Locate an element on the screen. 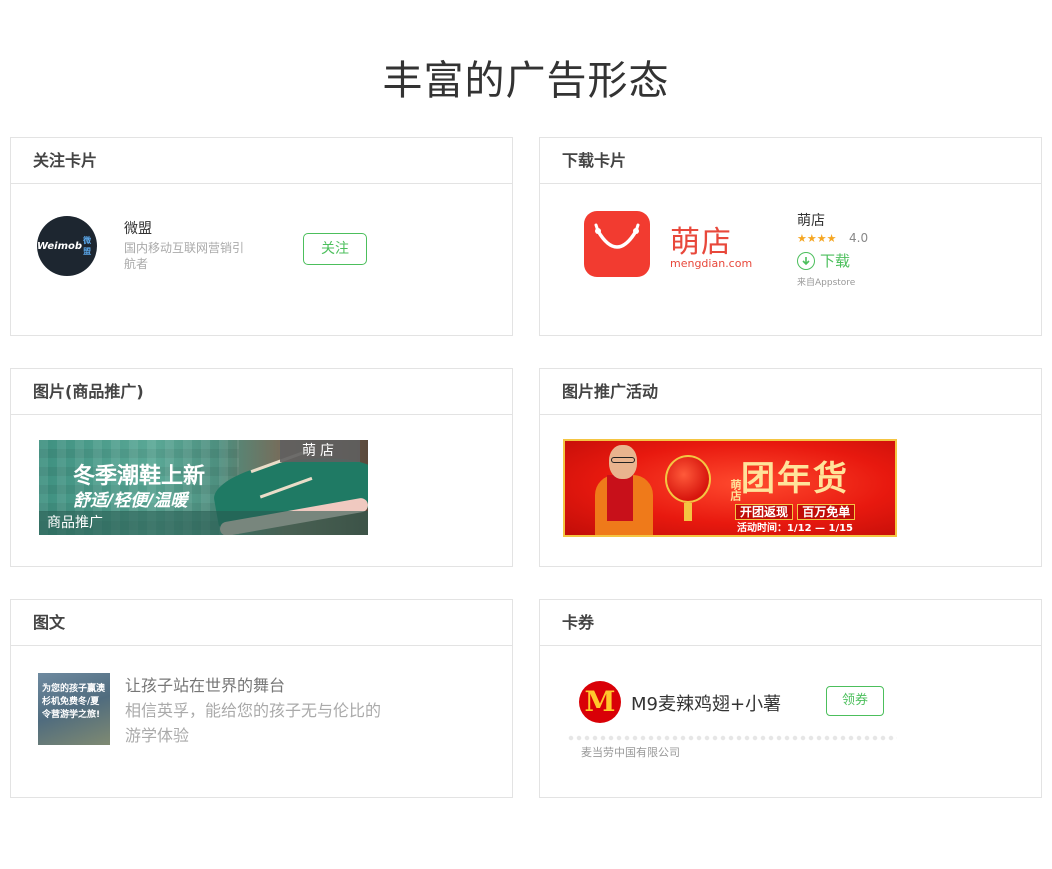 The image size is (1052, 869). activity-title: 团年货 is located at coordinates (795, 479).